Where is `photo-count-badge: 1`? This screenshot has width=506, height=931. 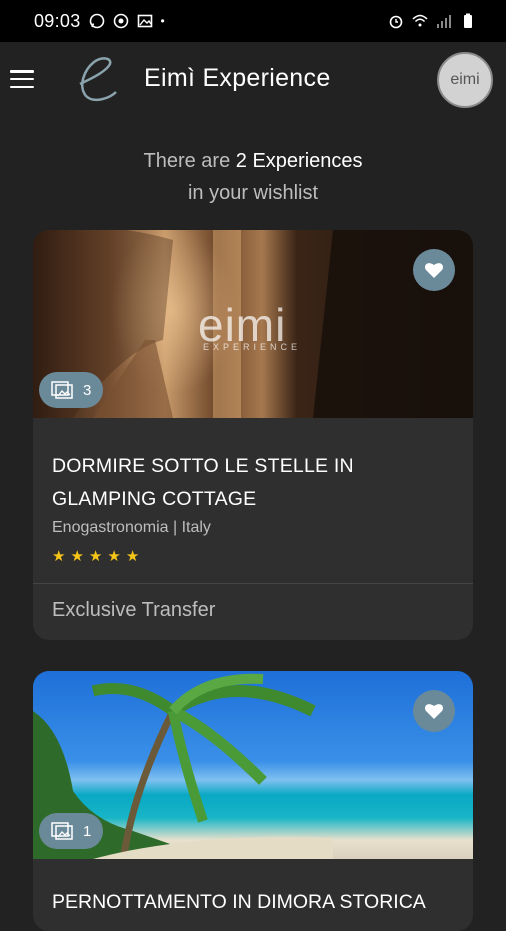
photo-count-badge: 1 is located at coordinates (71, 831).